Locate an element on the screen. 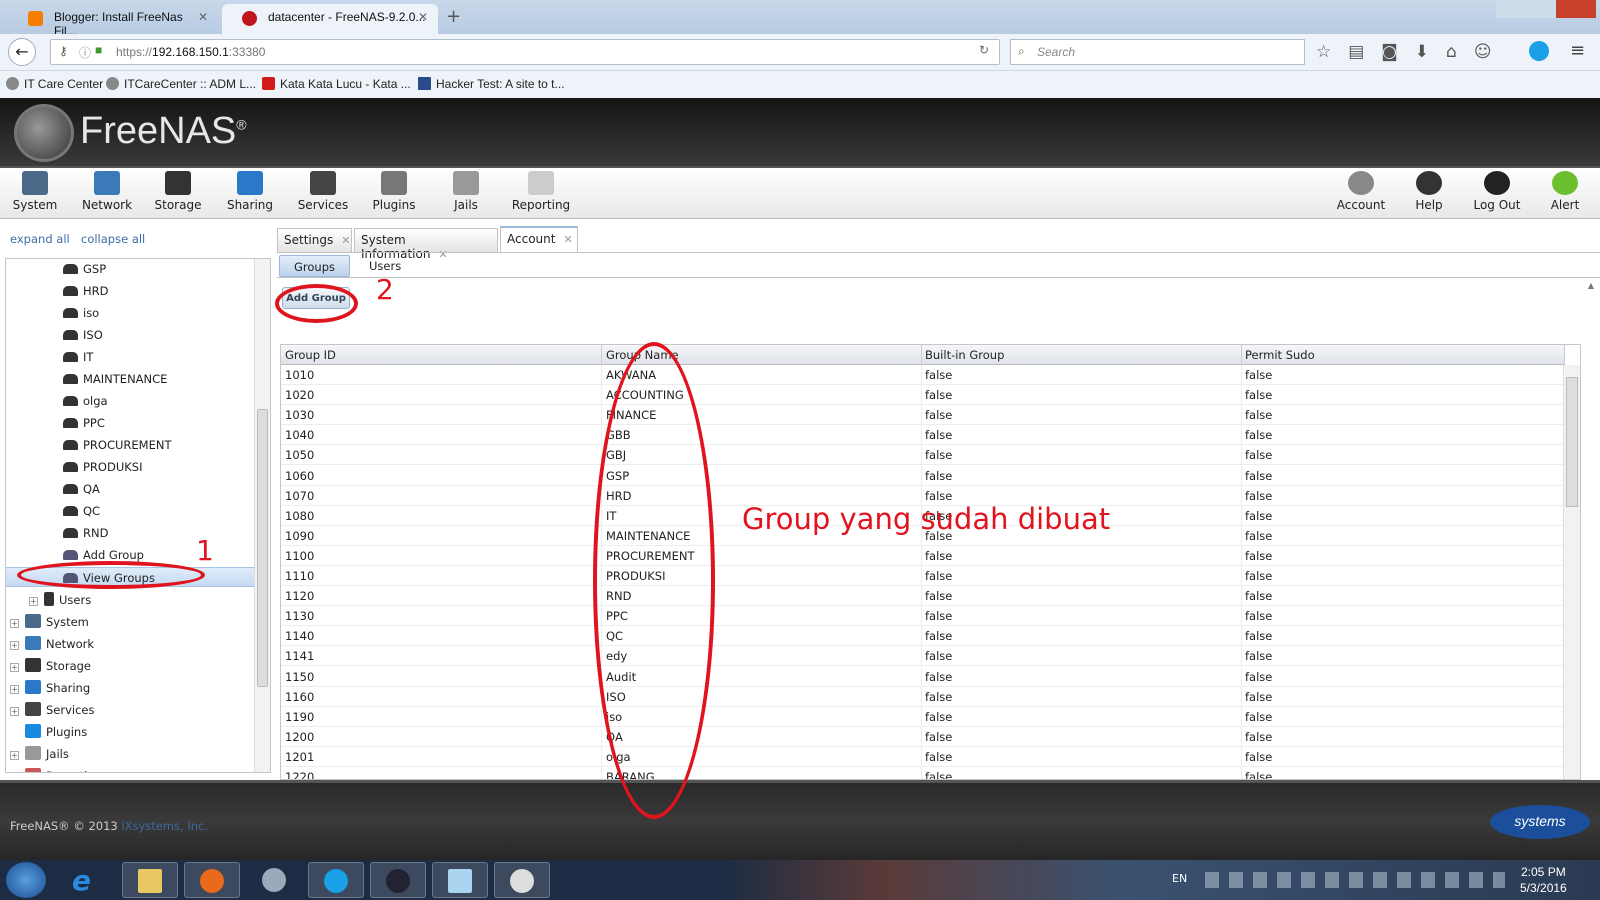 Image resolution: width=1600 pixels, height=900 pixels. column-header: Built-in Group is located at coordinates (964, 355).